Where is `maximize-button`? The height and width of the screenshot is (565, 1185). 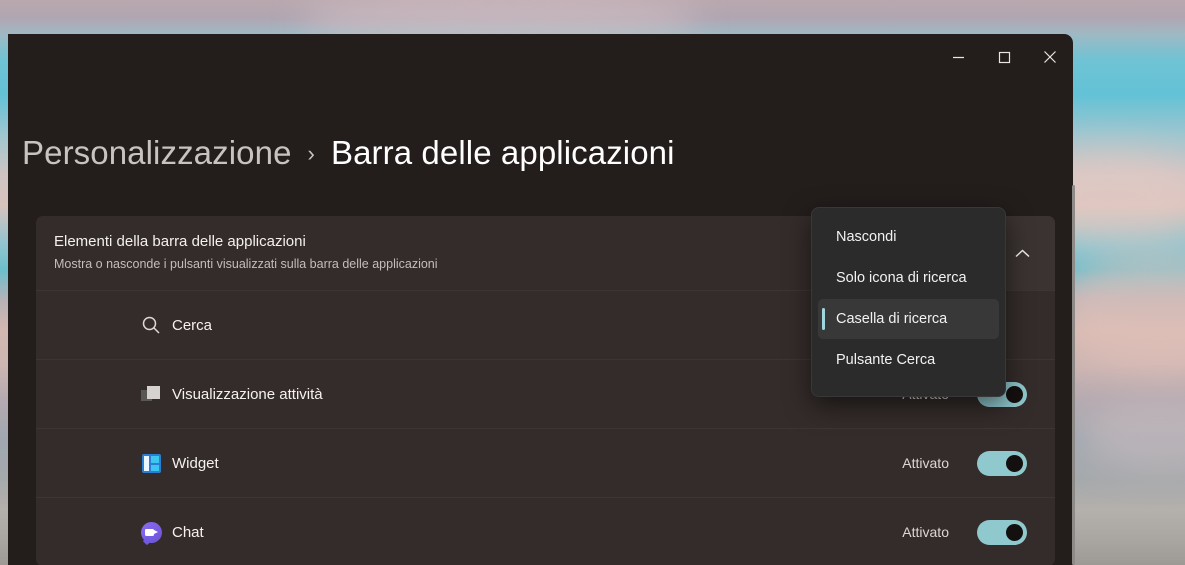
maximize-button is located at coordinates (1004, 57).